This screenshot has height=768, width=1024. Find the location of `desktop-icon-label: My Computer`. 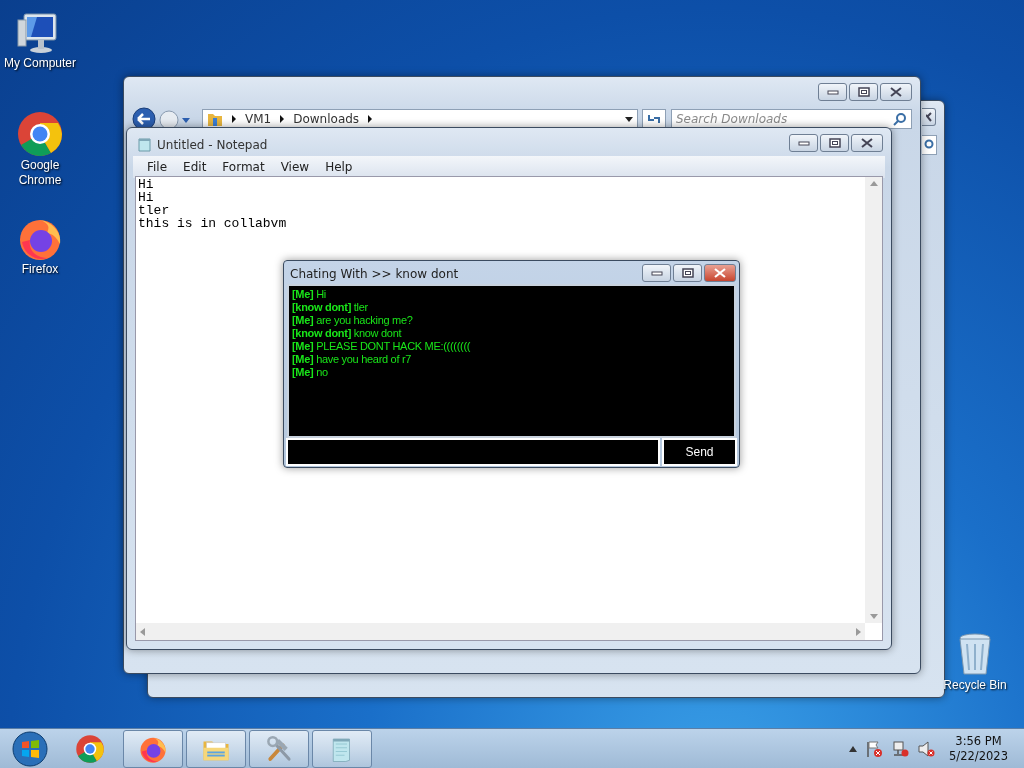

desktop-icon-label: My Computer is located at coordinates (40, 63).